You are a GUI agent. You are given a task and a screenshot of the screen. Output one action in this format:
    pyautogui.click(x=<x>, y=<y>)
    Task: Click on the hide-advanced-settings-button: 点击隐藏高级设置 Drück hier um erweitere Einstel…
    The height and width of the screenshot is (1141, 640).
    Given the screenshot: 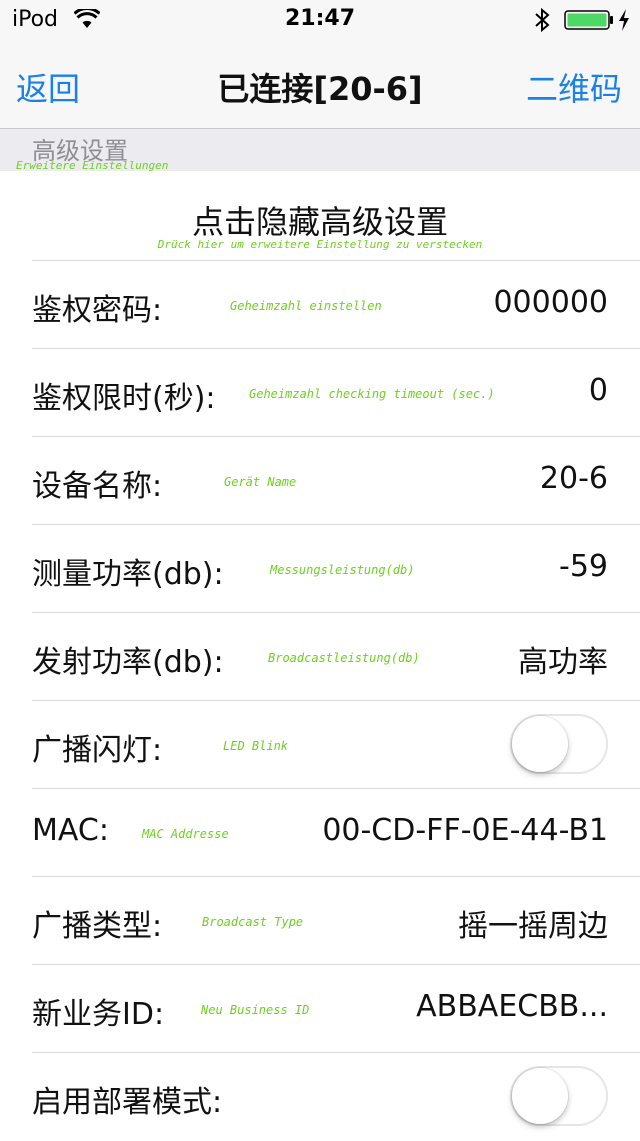 What is the action you would take?
    pyautogui.click(x=320, y=216)
    